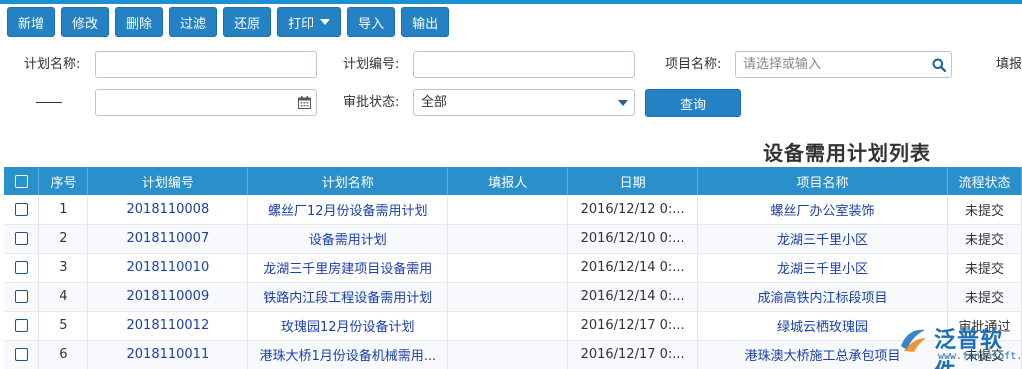 The width and height of the screenshot is (1022, 369). Describe the element at coordinates (63, 268) in the screenshot. I see `row-index: 3` at that location.